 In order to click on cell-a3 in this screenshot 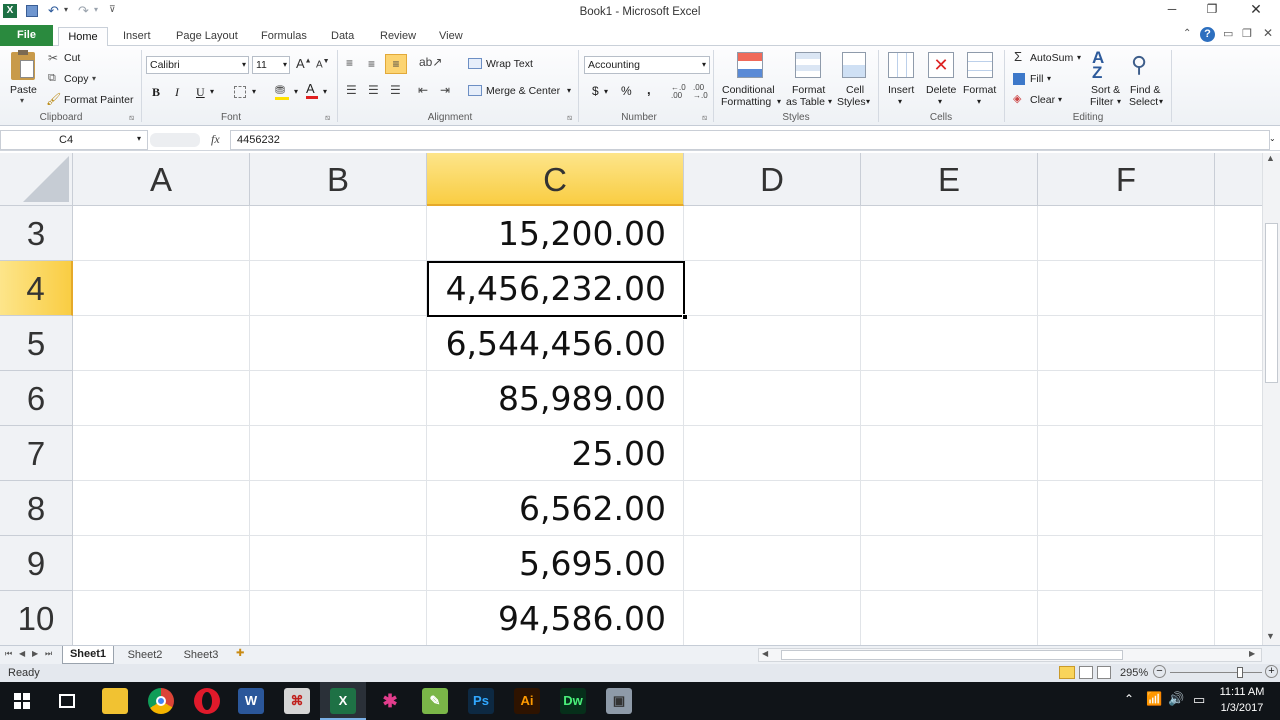, I will do `click(161, 233)`.